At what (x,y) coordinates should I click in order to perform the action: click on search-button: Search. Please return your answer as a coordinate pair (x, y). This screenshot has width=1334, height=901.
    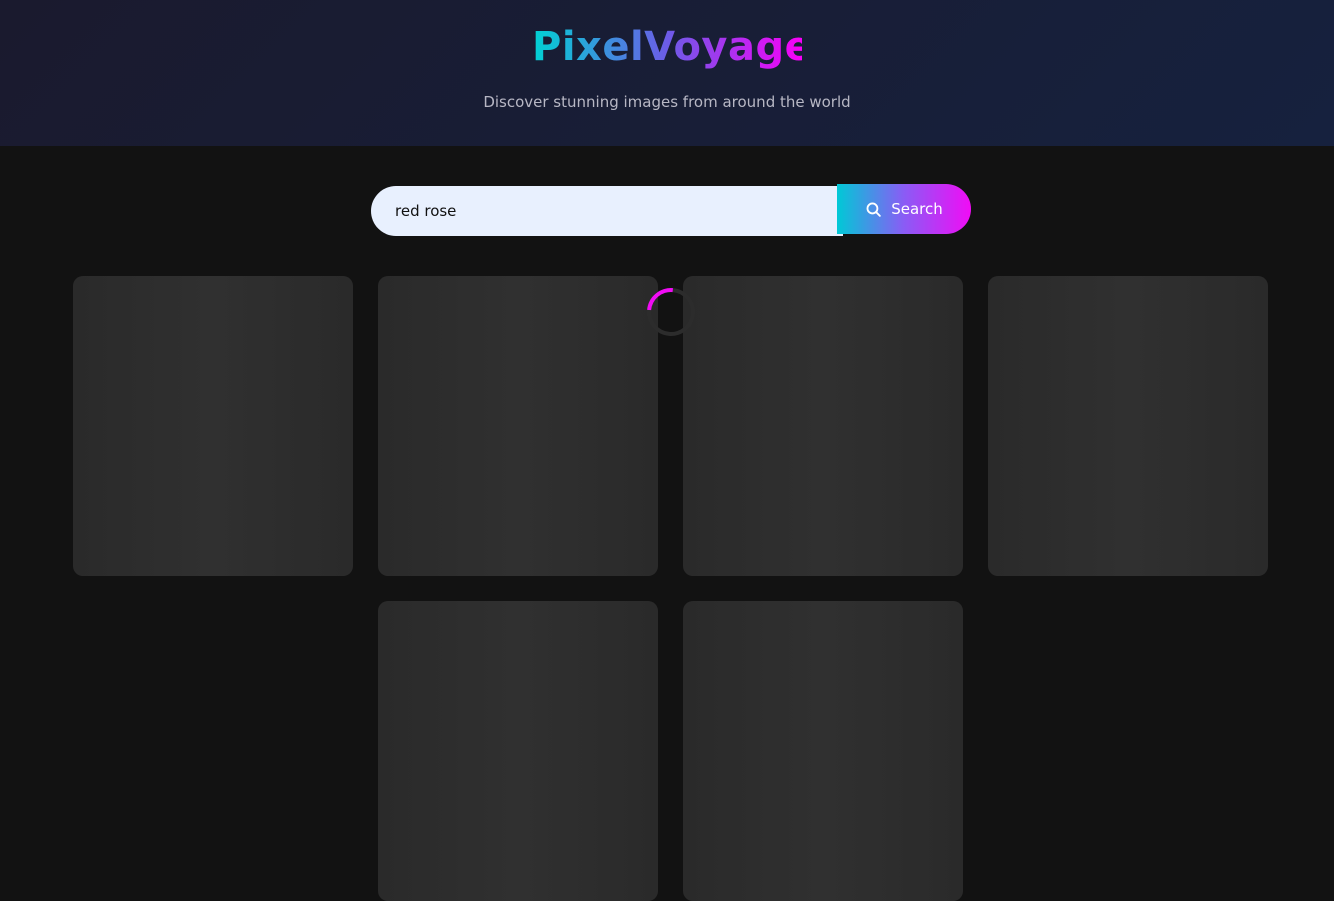
    Looking at the image, I should click on (904, 209).